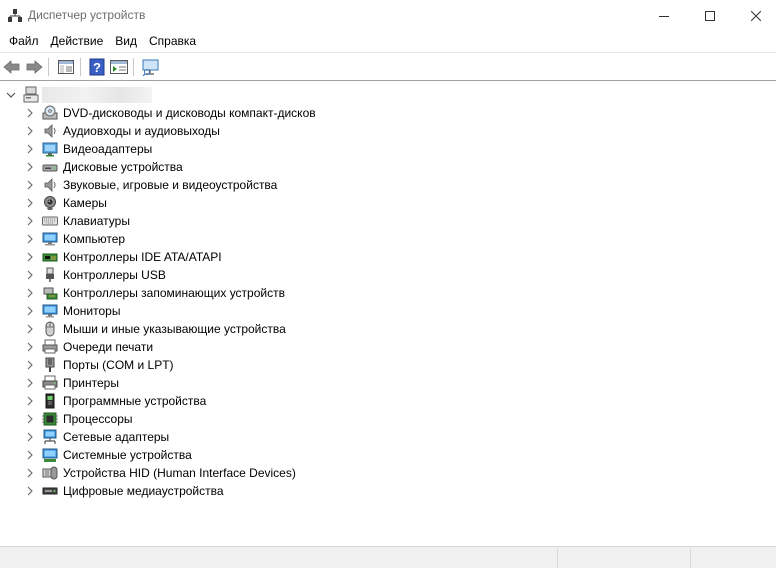 The height and width of the screenshot is (568, 776). What do you see at coordinates (143, 491) in the screenshot?
I see `tree-node-label: Цифровые медиаустройства` at bounding box center [143, 491].